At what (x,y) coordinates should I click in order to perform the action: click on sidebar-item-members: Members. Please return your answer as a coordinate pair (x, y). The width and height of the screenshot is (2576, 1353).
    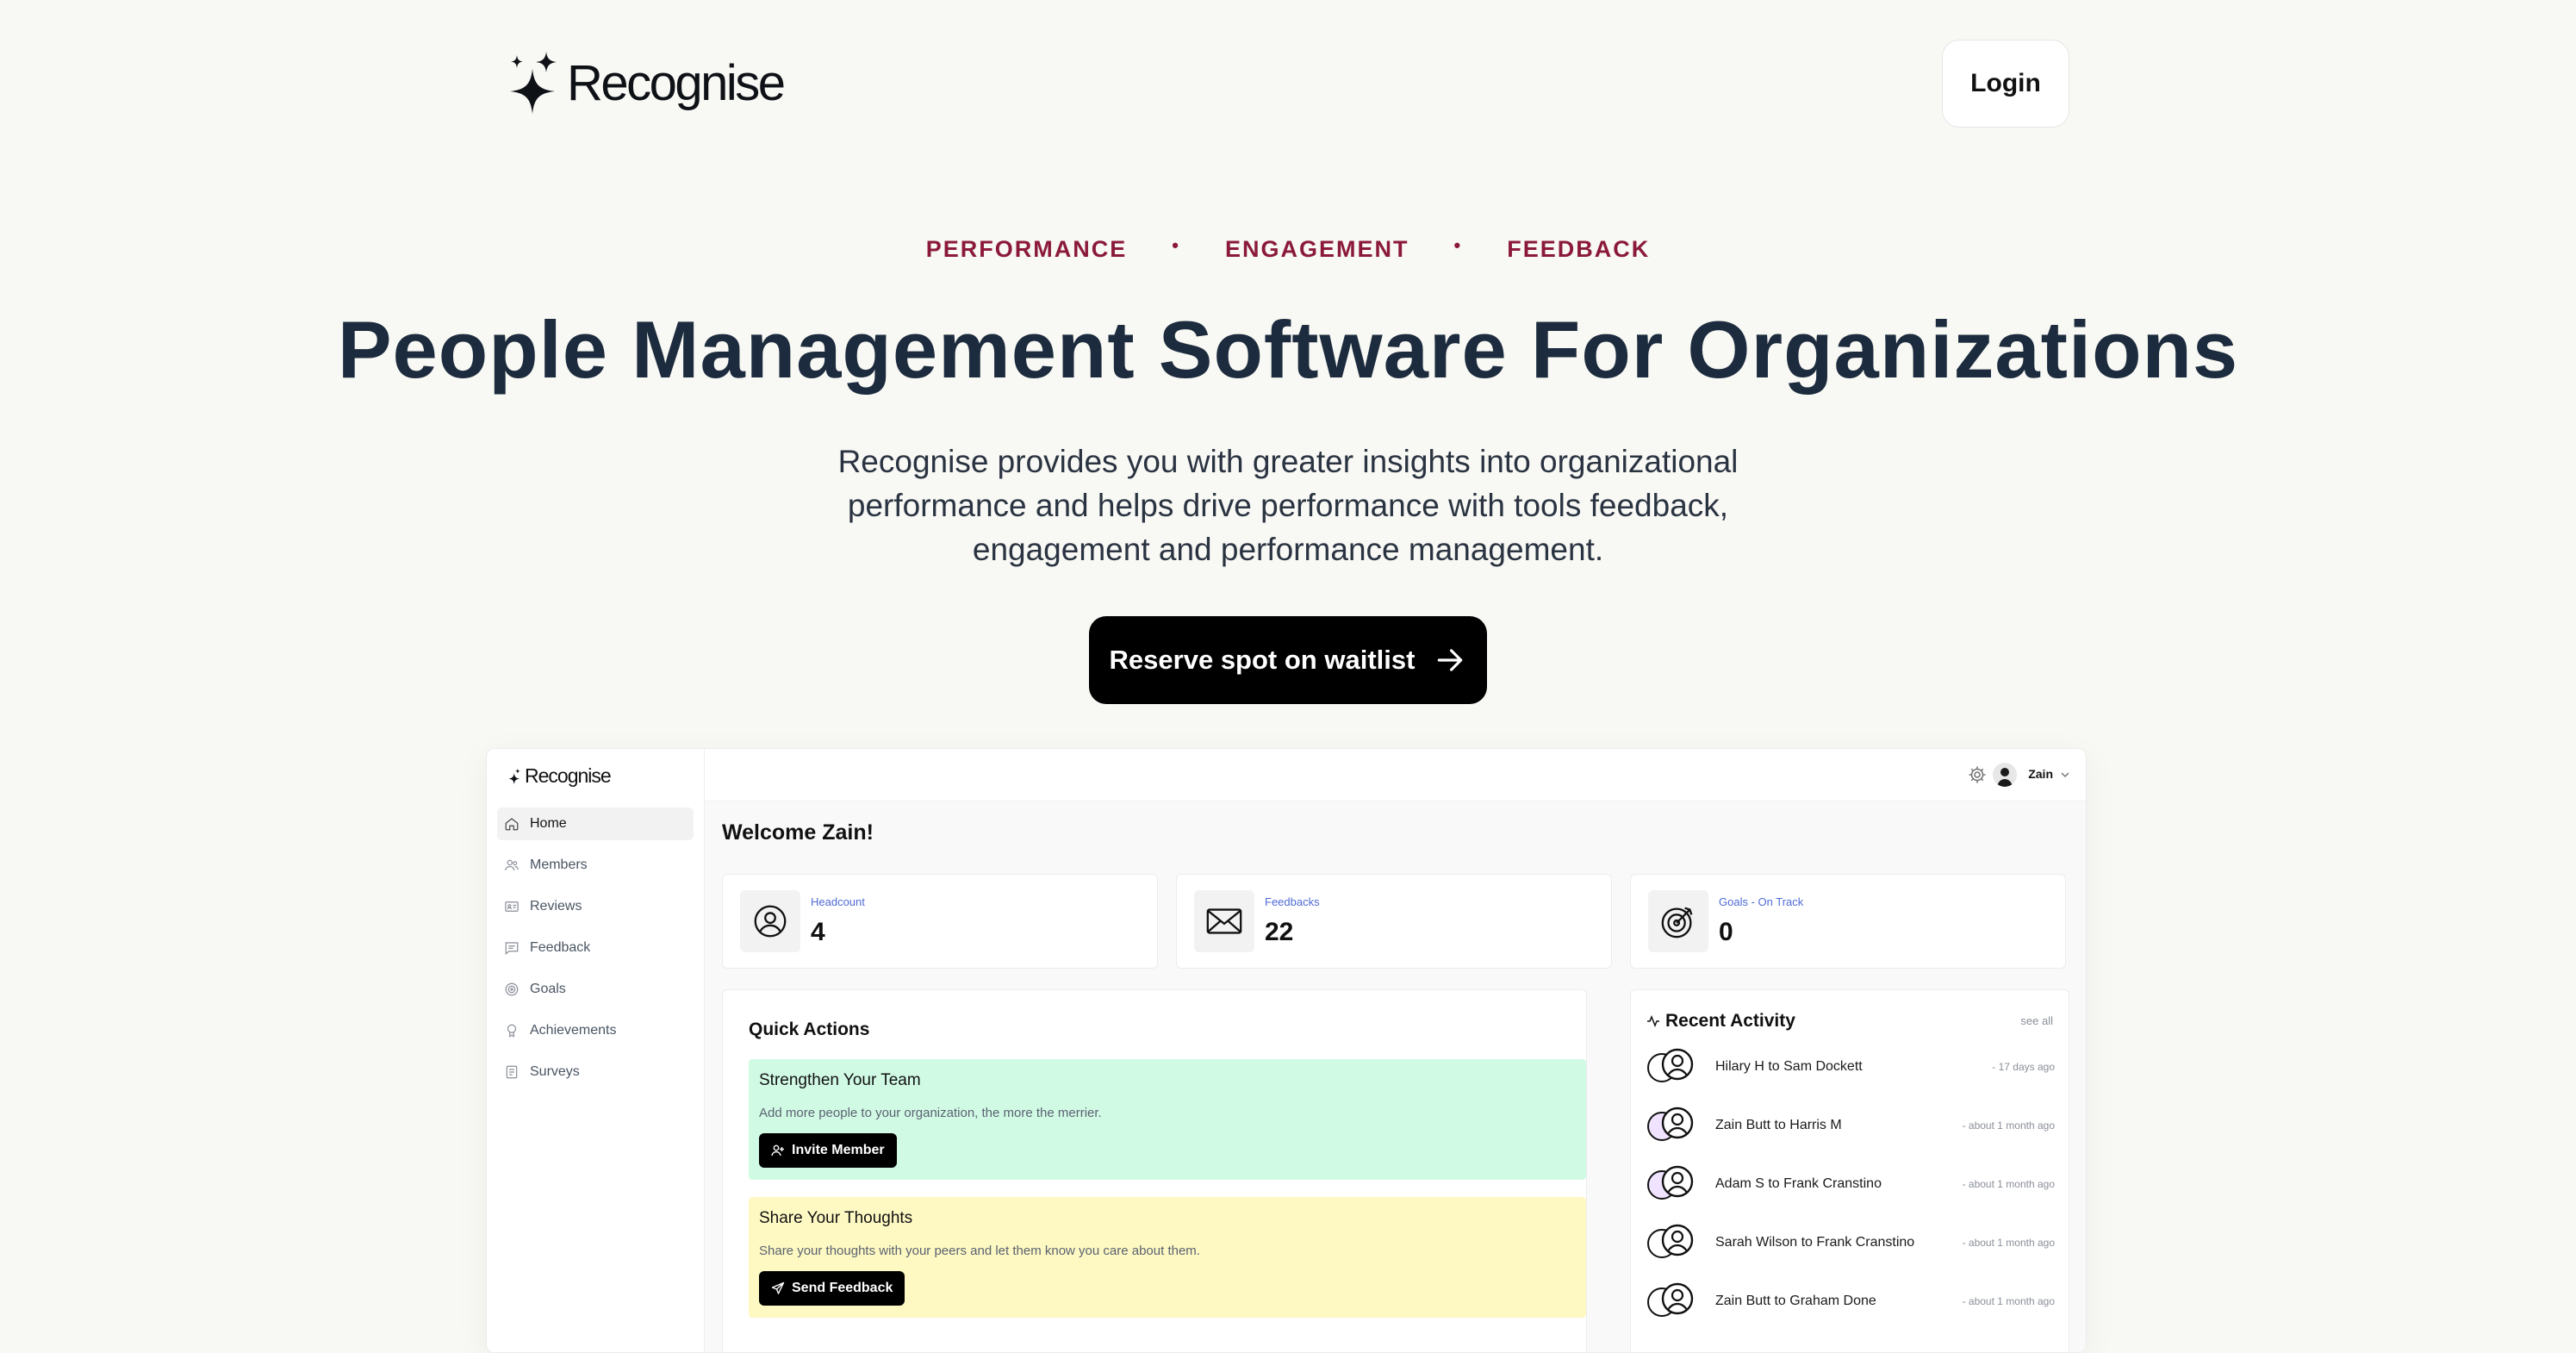
    Looking at the image, I should click on (596, 866).